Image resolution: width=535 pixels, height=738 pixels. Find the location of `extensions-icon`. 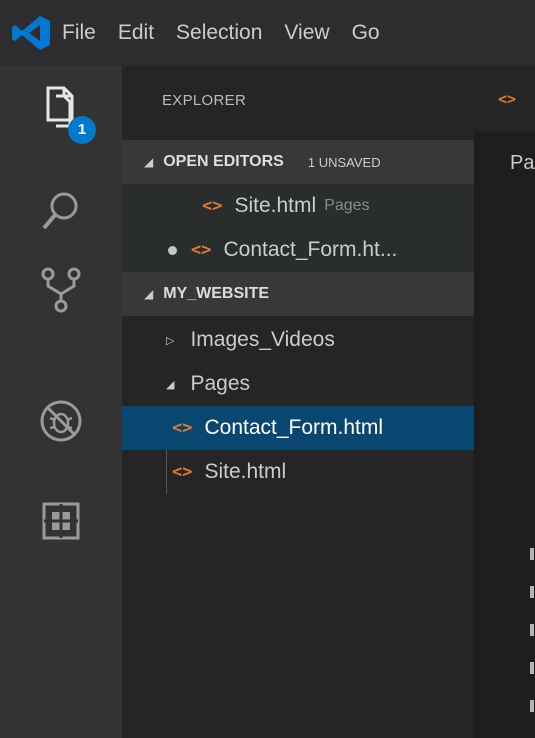

extensions-icon is located at coordinates (61, 521).